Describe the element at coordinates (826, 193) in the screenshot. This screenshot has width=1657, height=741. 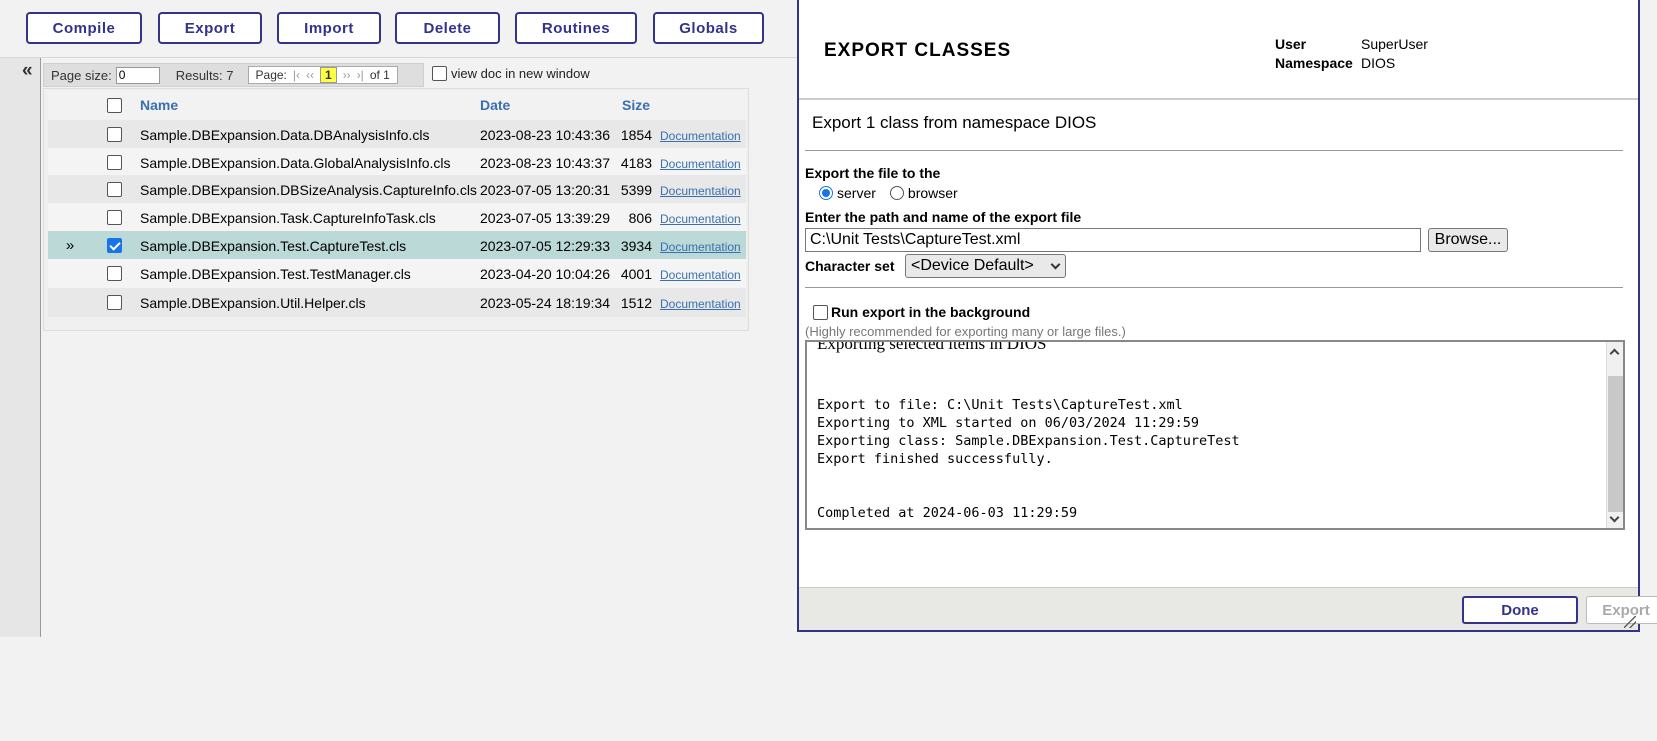
I see `server-radio` at that location.